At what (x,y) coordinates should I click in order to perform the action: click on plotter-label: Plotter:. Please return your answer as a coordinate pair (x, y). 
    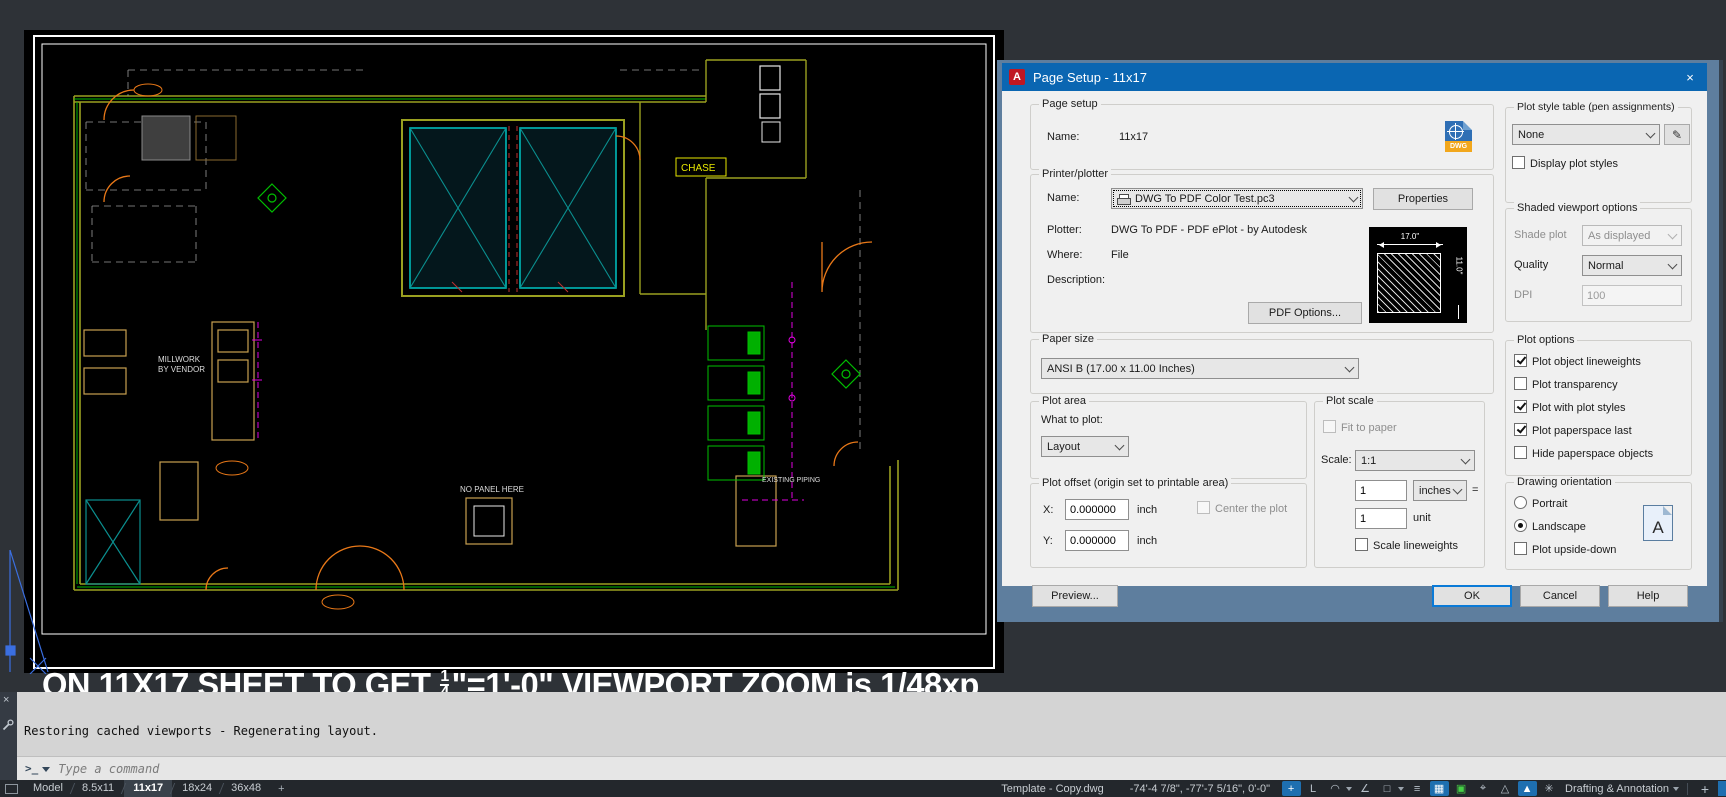
    Looking at the image, I should click on (1064, 230).